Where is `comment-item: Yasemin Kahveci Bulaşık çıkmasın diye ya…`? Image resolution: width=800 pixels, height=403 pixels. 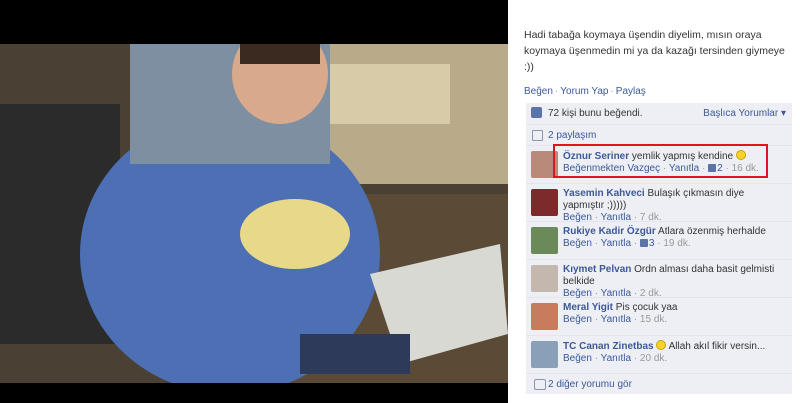 comment-item: Yasemin Kahveci Bulaşık çıkmasın diye ya… is located at coordinates (659, 204).